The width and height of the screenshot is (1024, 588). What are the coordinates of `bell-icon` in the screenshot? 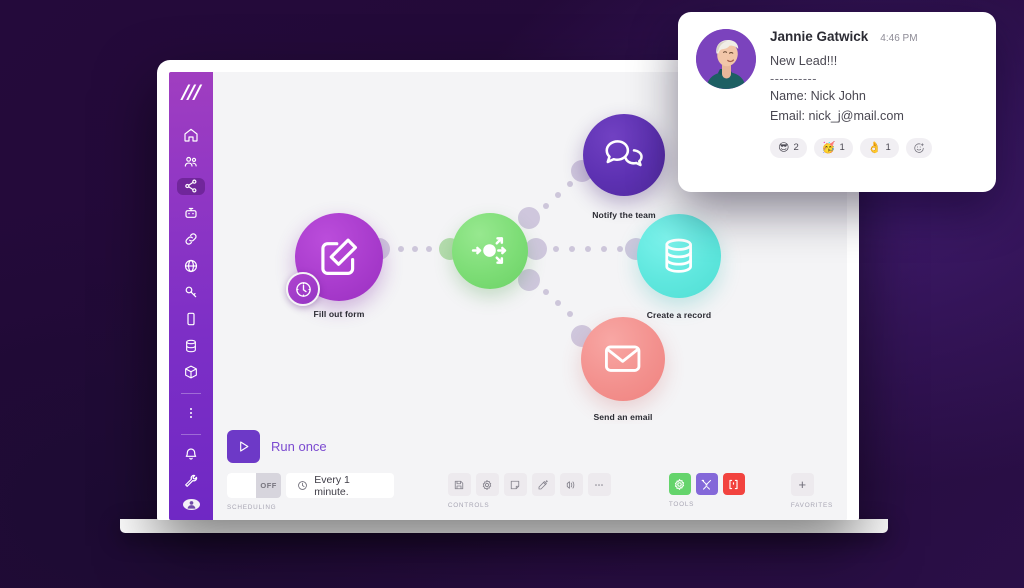 It's located at (191, 454).